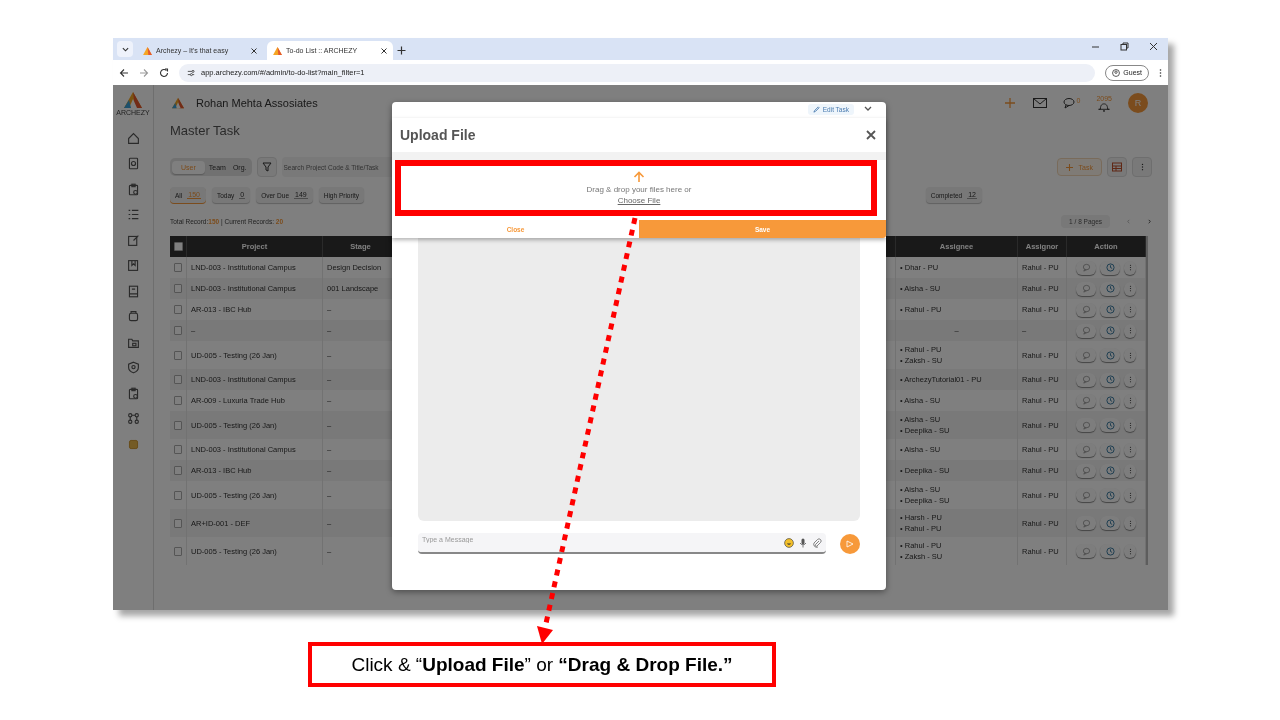 The image size is (1280, 720). I want to click on shield-icon, so click(133, 367).